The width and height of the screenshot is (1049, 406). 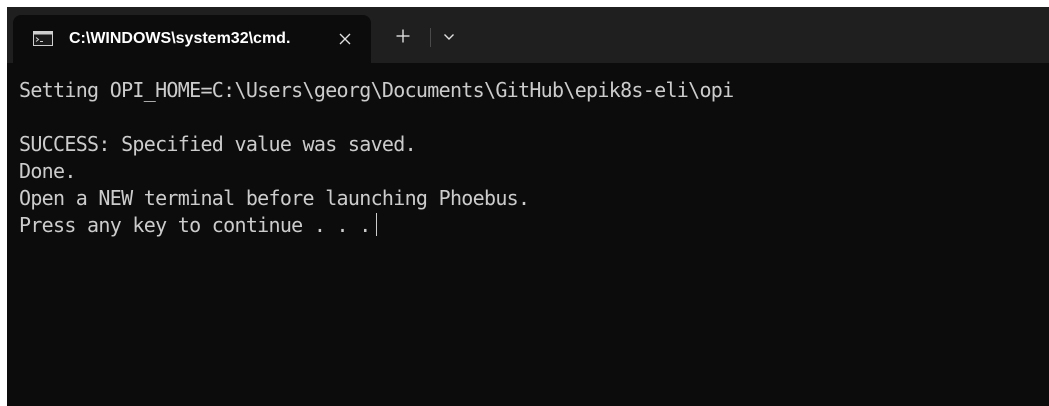 I want to click on terminal-line: Press any key to continue . . ., so click(x=195, y=225).